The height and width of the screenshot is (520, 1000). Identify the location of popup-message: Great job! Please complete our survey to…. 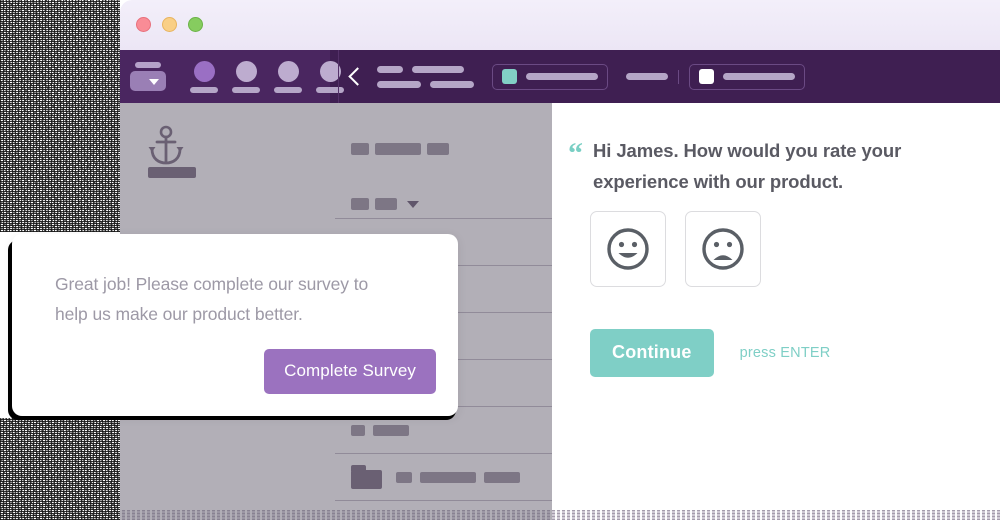
(212, 299).